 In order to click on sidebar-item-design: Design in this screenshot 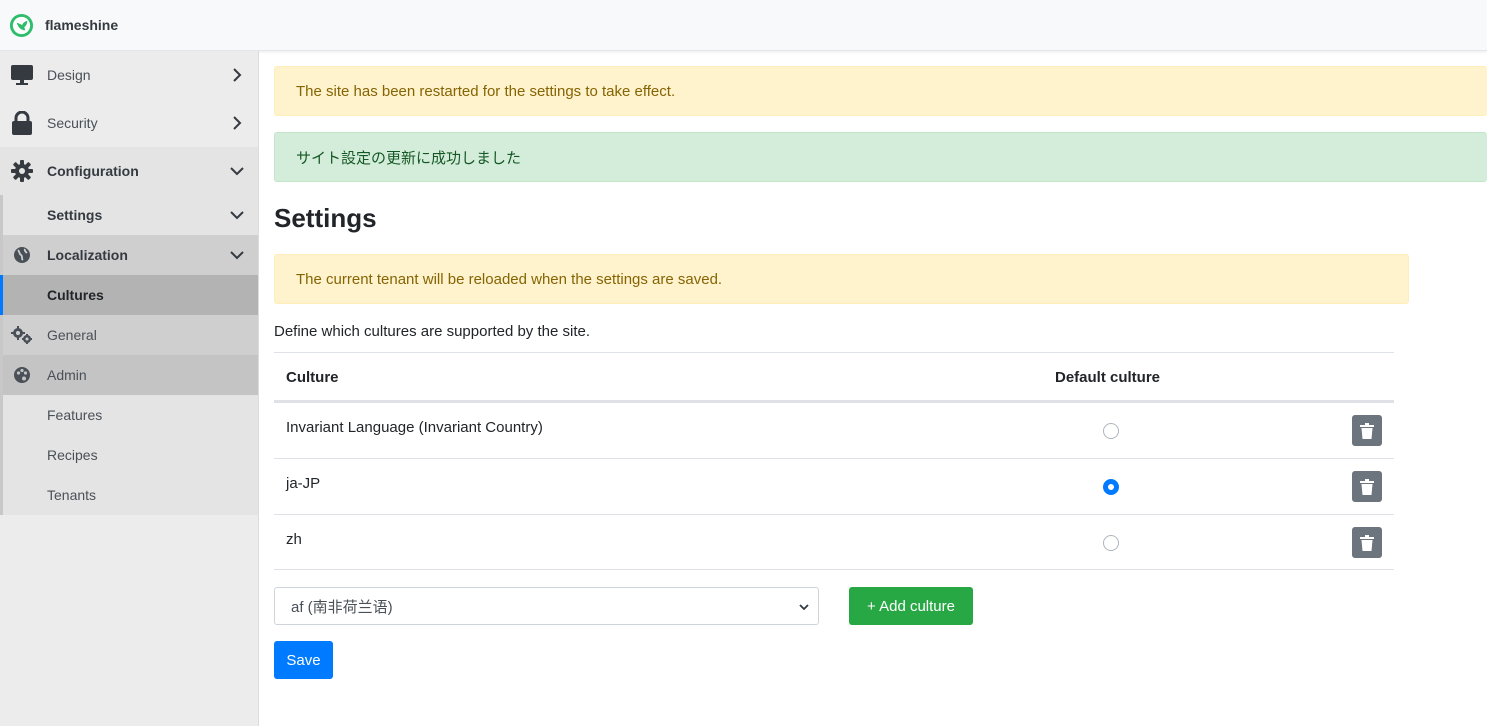, I will do `click(129, 75)`.